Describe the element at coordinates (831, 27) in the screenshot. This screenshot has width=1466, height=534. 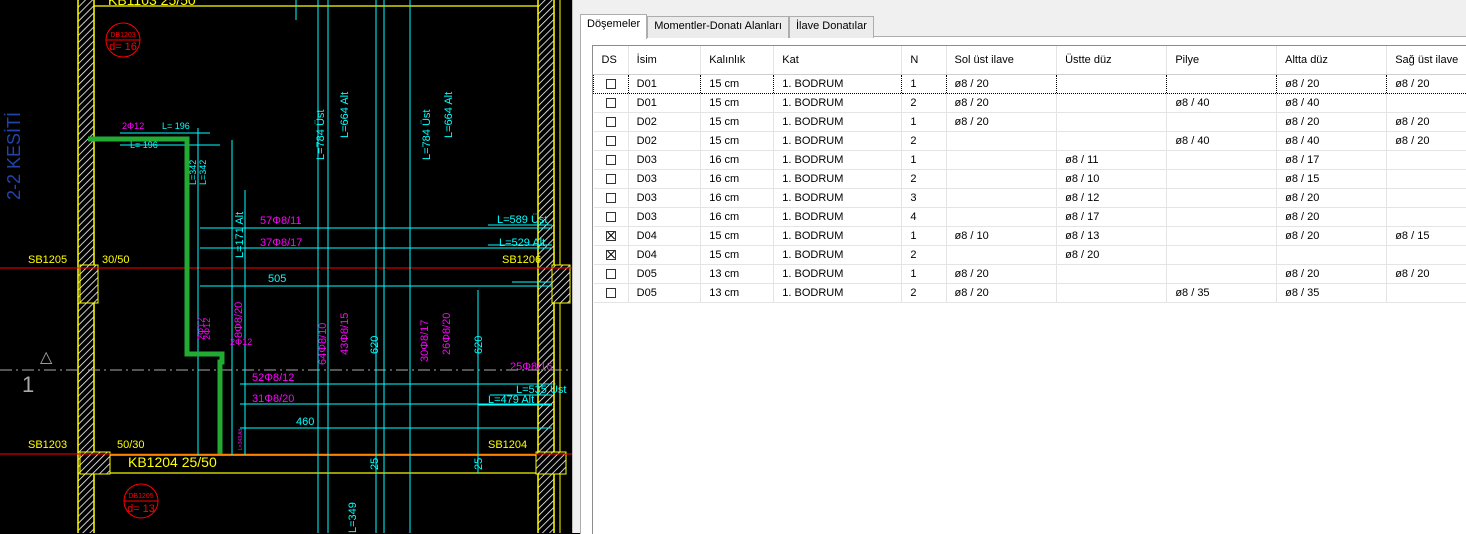
I see `tab-additional-rebar: İlave Donatılar` at that location.